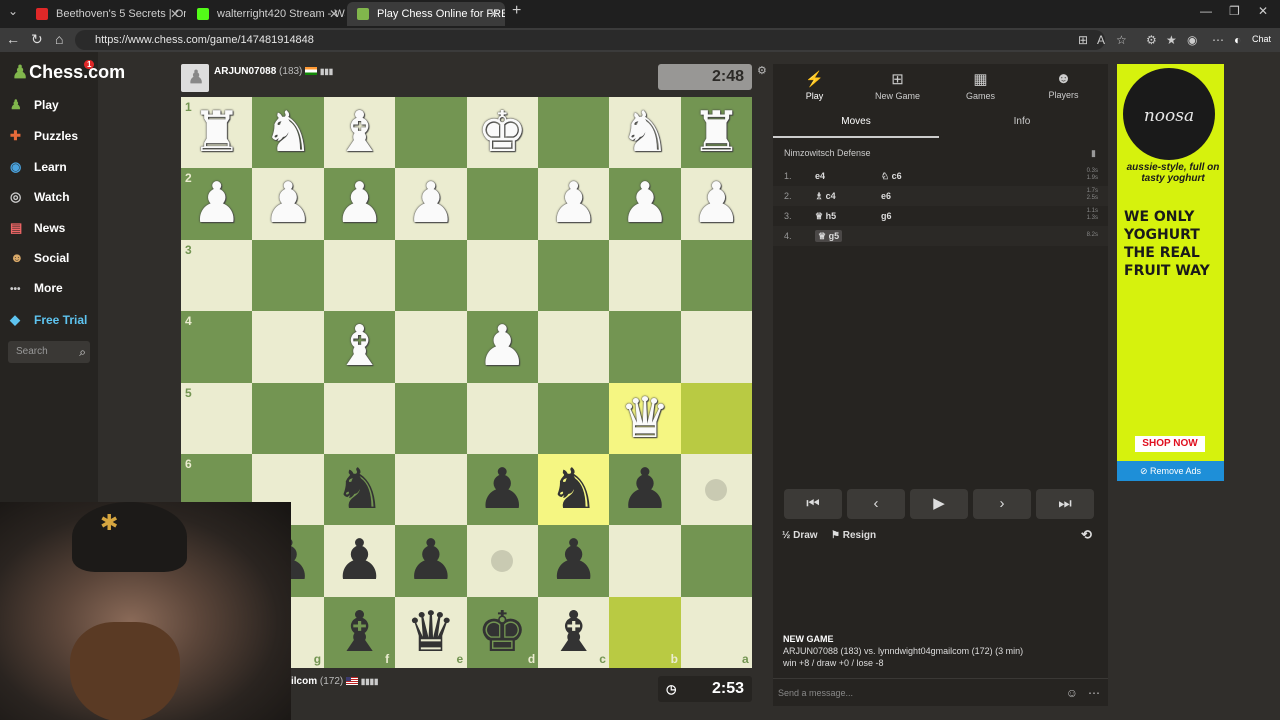  What do you see at coordinates (216, 132) in the screenshot?
I see `white-piece-h1: ♜` at bounding box center [216, 132].